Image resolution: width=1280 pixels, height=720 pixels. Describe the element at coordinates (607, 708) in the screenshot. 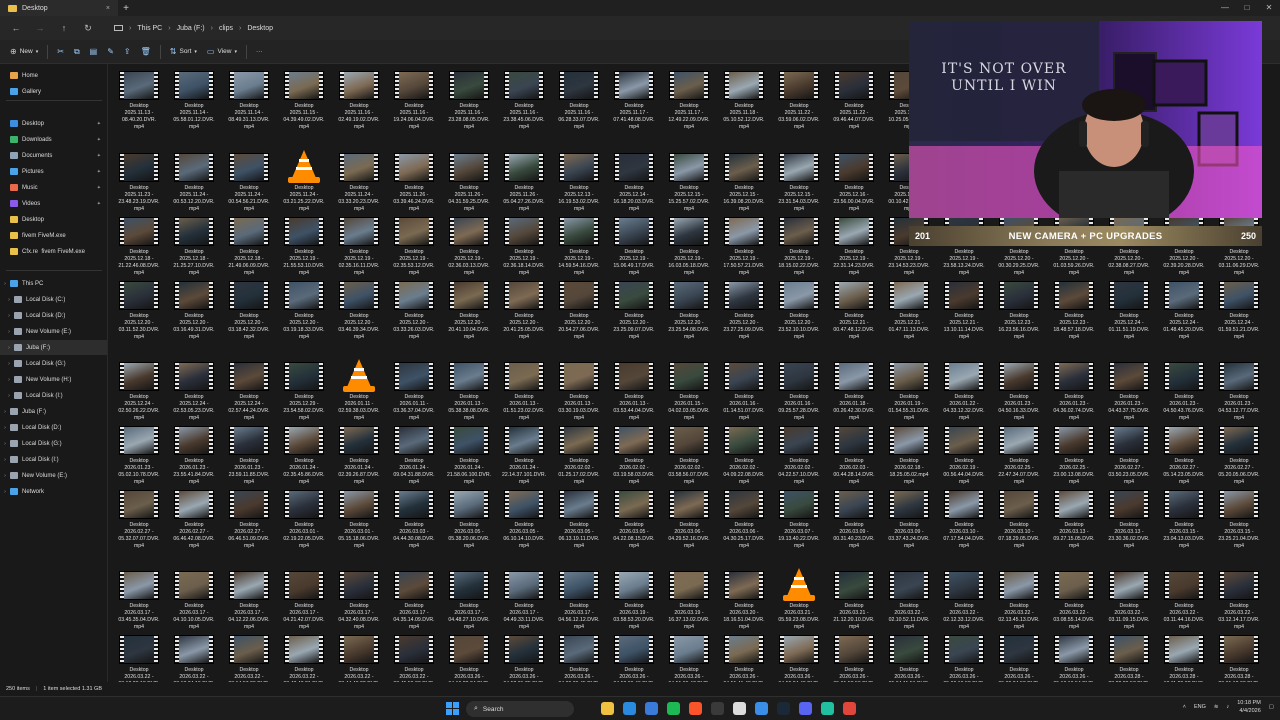

I see `file-explorer-icon` at that location.